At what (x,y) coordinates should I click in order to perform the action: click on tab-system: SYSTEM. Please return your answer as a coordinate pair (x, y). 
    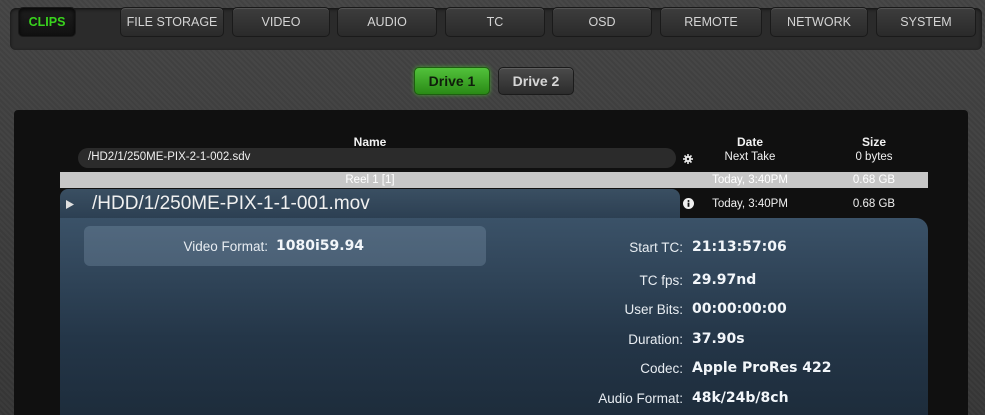
    Looking at the image, I should click on (926, 22).